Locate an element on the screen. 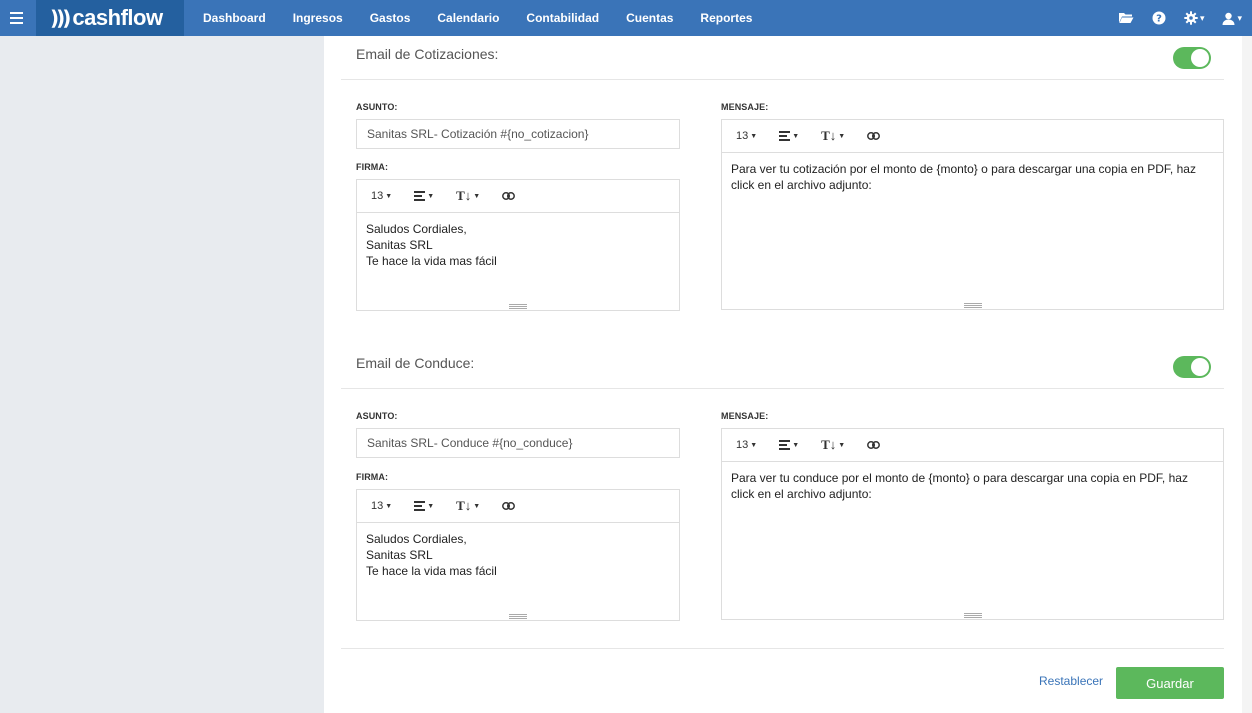 This screenshot has width=1252, height=713. user-icon: ▾ is located at coordinates (1232, 18).